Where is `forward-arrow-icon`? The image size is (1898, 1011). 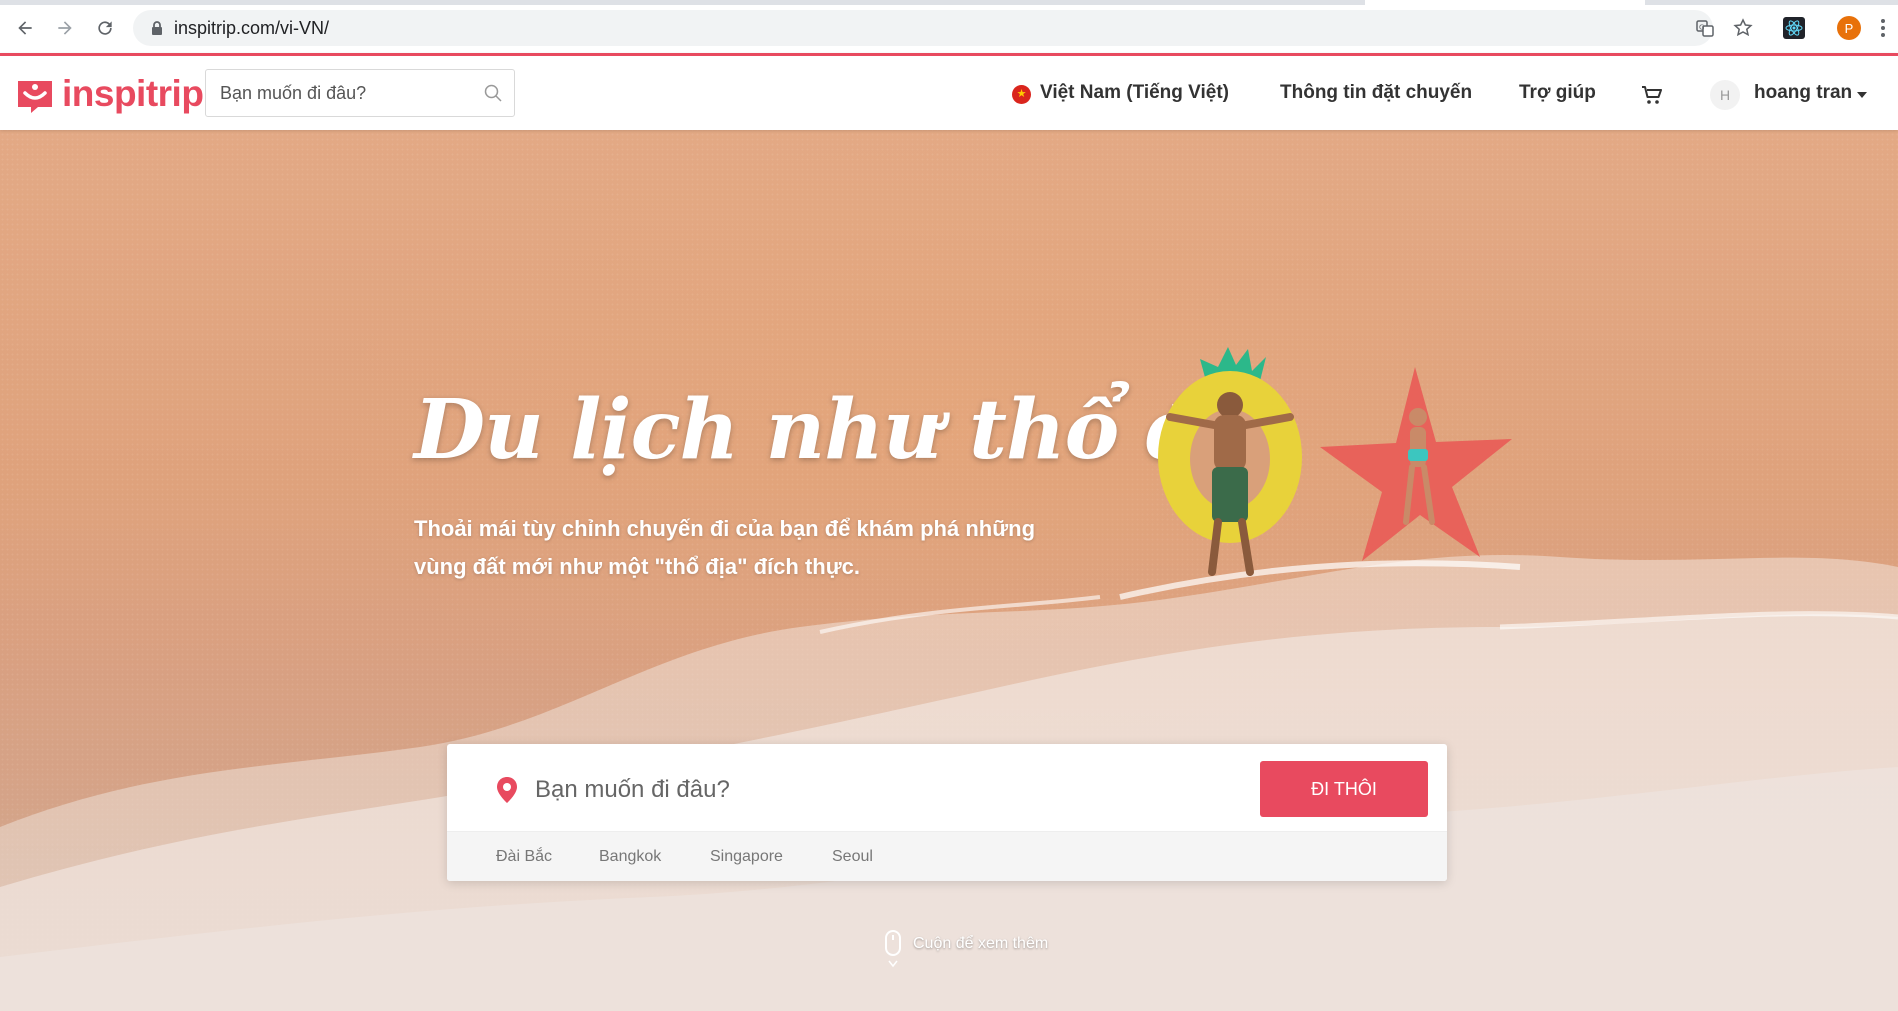 forward-arrow-icon is located at coordinates (65, 28).